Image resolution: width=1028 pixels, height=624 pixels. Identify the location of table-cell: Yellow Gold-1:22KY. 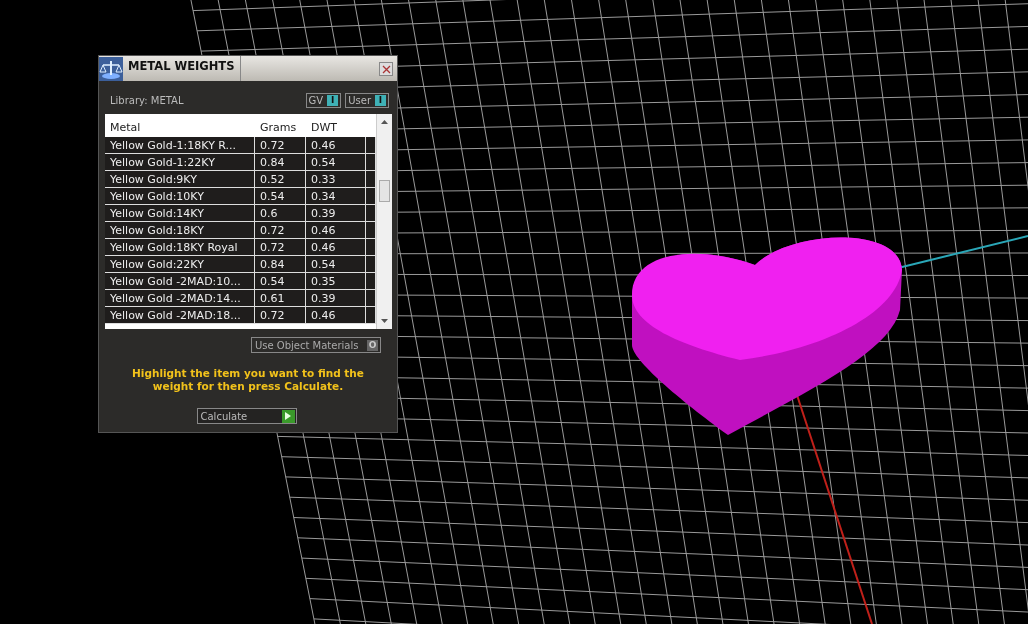
(180, 162).